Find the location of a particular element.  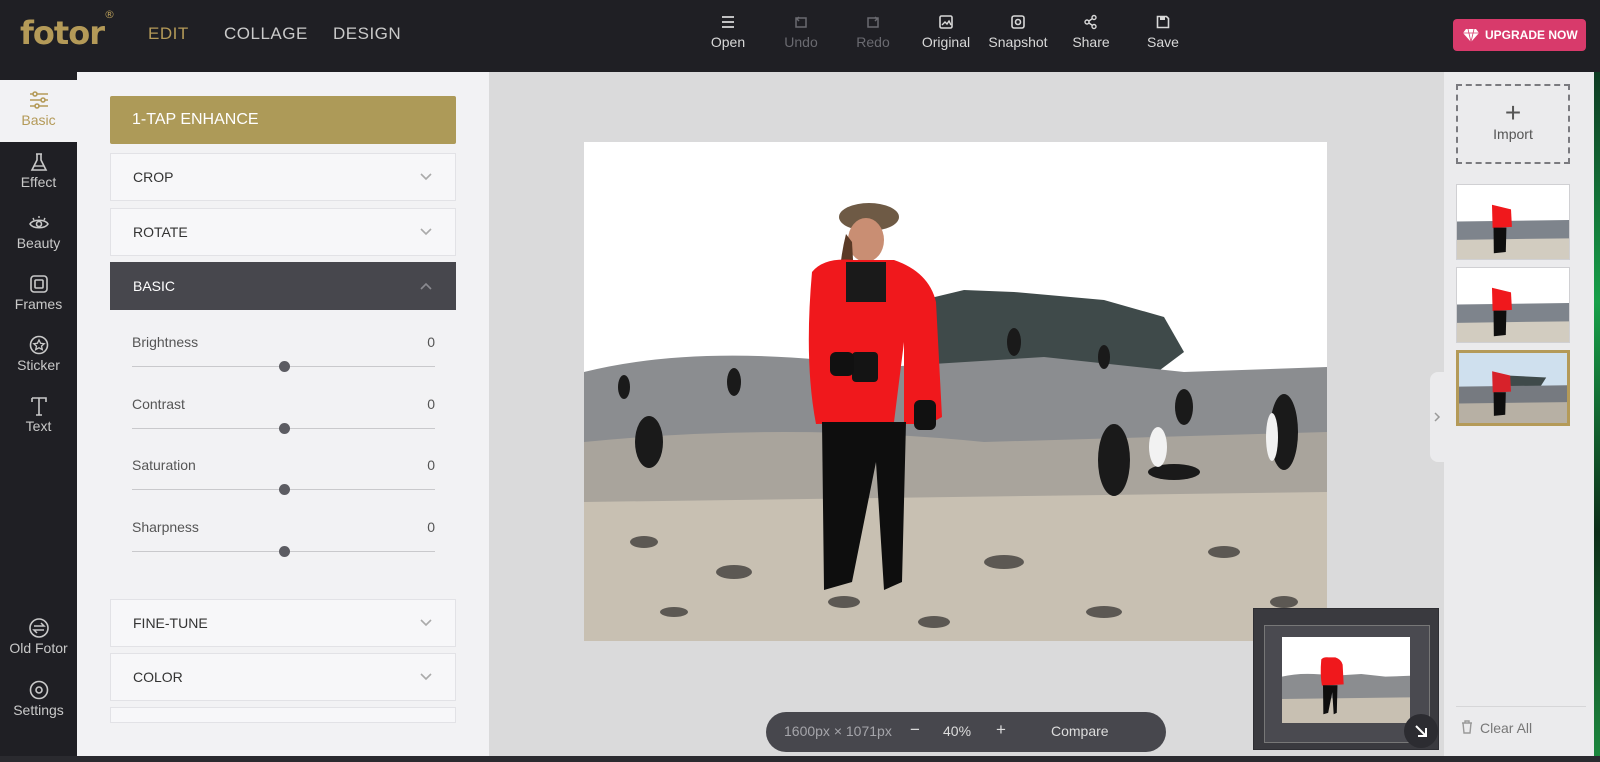

redo-button: Redo is located at coordinates (873, 32).